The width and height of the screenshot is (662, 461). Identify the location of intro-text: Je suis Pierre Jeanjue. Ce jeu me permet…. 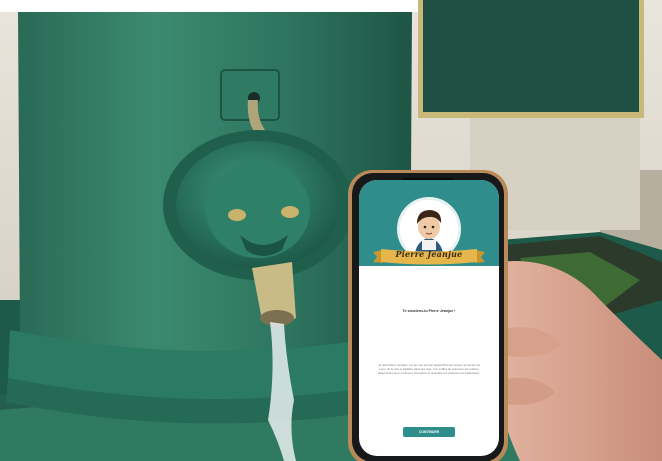
(429, 369).